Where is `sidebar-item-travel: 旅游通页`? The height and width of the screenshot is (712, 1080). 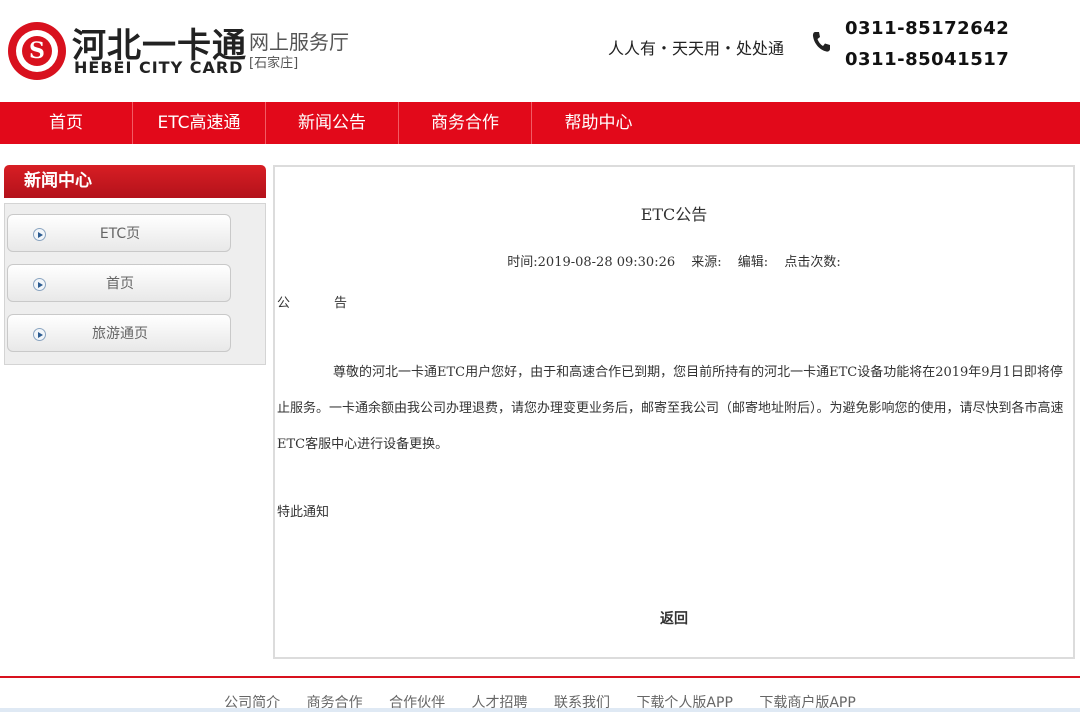 sidebar-item-travel: 旅游通页 is located at coordinates (119, 333).